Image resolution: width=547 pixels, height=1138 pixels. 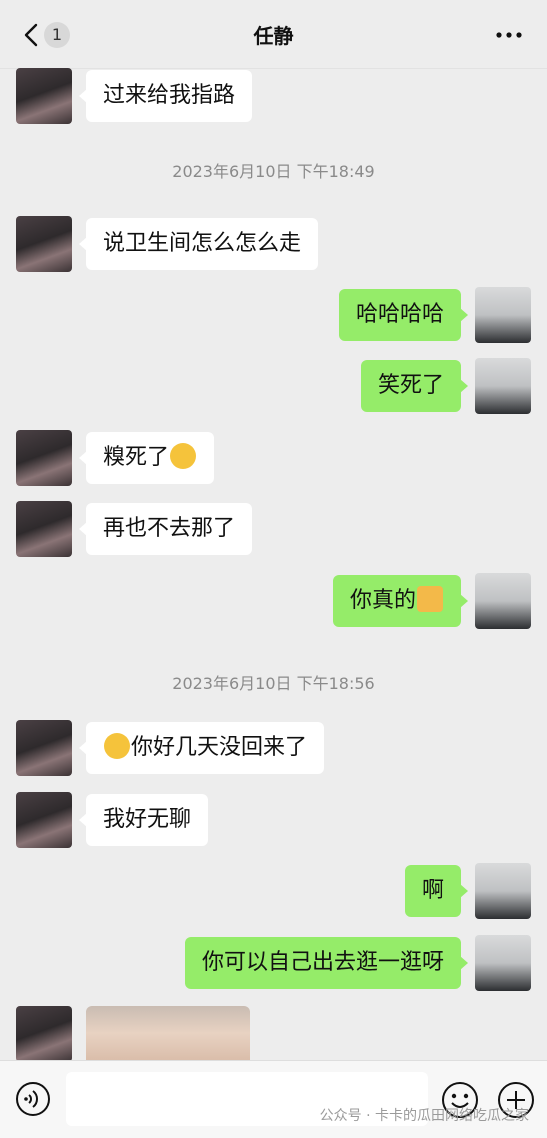 I want to click on message-row: 糗死了, so click(x=273, y=458).